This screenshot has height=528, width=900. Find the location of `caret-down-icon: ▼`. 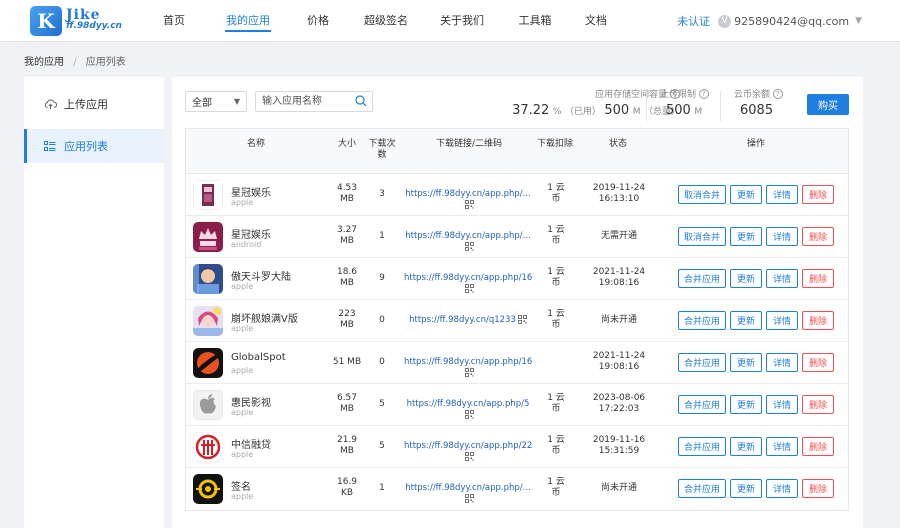

caret-down-icon: ▼ is located at coordinates (858, 21).